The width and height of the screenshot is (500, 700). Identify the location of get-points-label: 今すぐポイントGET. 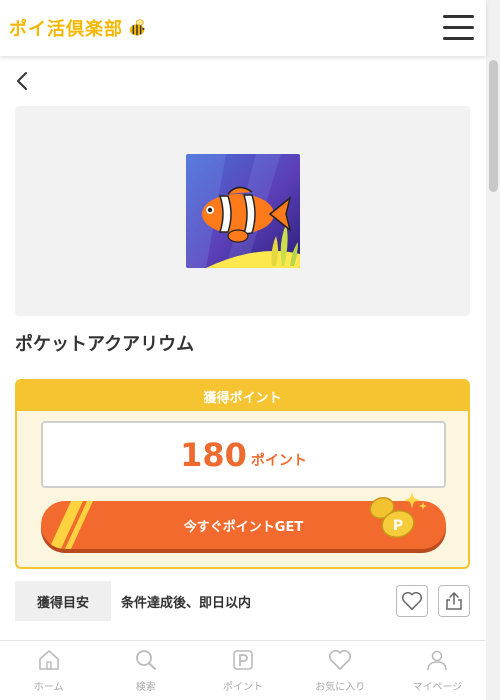
(243, 527).